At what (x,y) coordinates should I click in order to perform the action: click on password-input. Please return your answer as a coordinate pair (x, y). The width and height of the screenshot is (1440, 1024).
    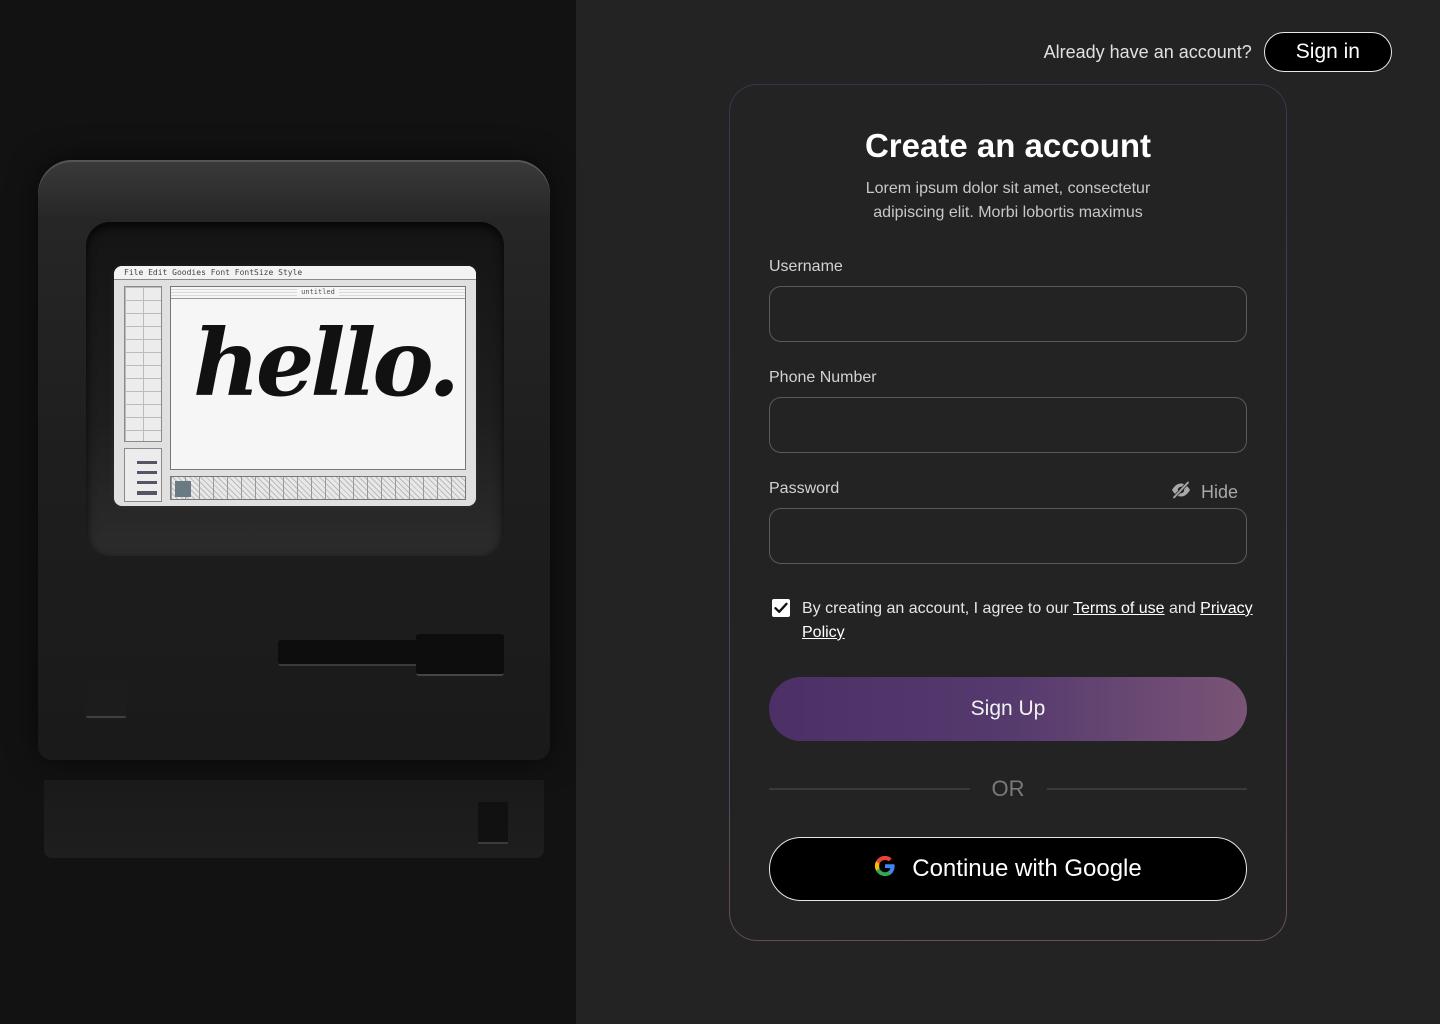
    Looking at the image, I should click on (1008, 536).